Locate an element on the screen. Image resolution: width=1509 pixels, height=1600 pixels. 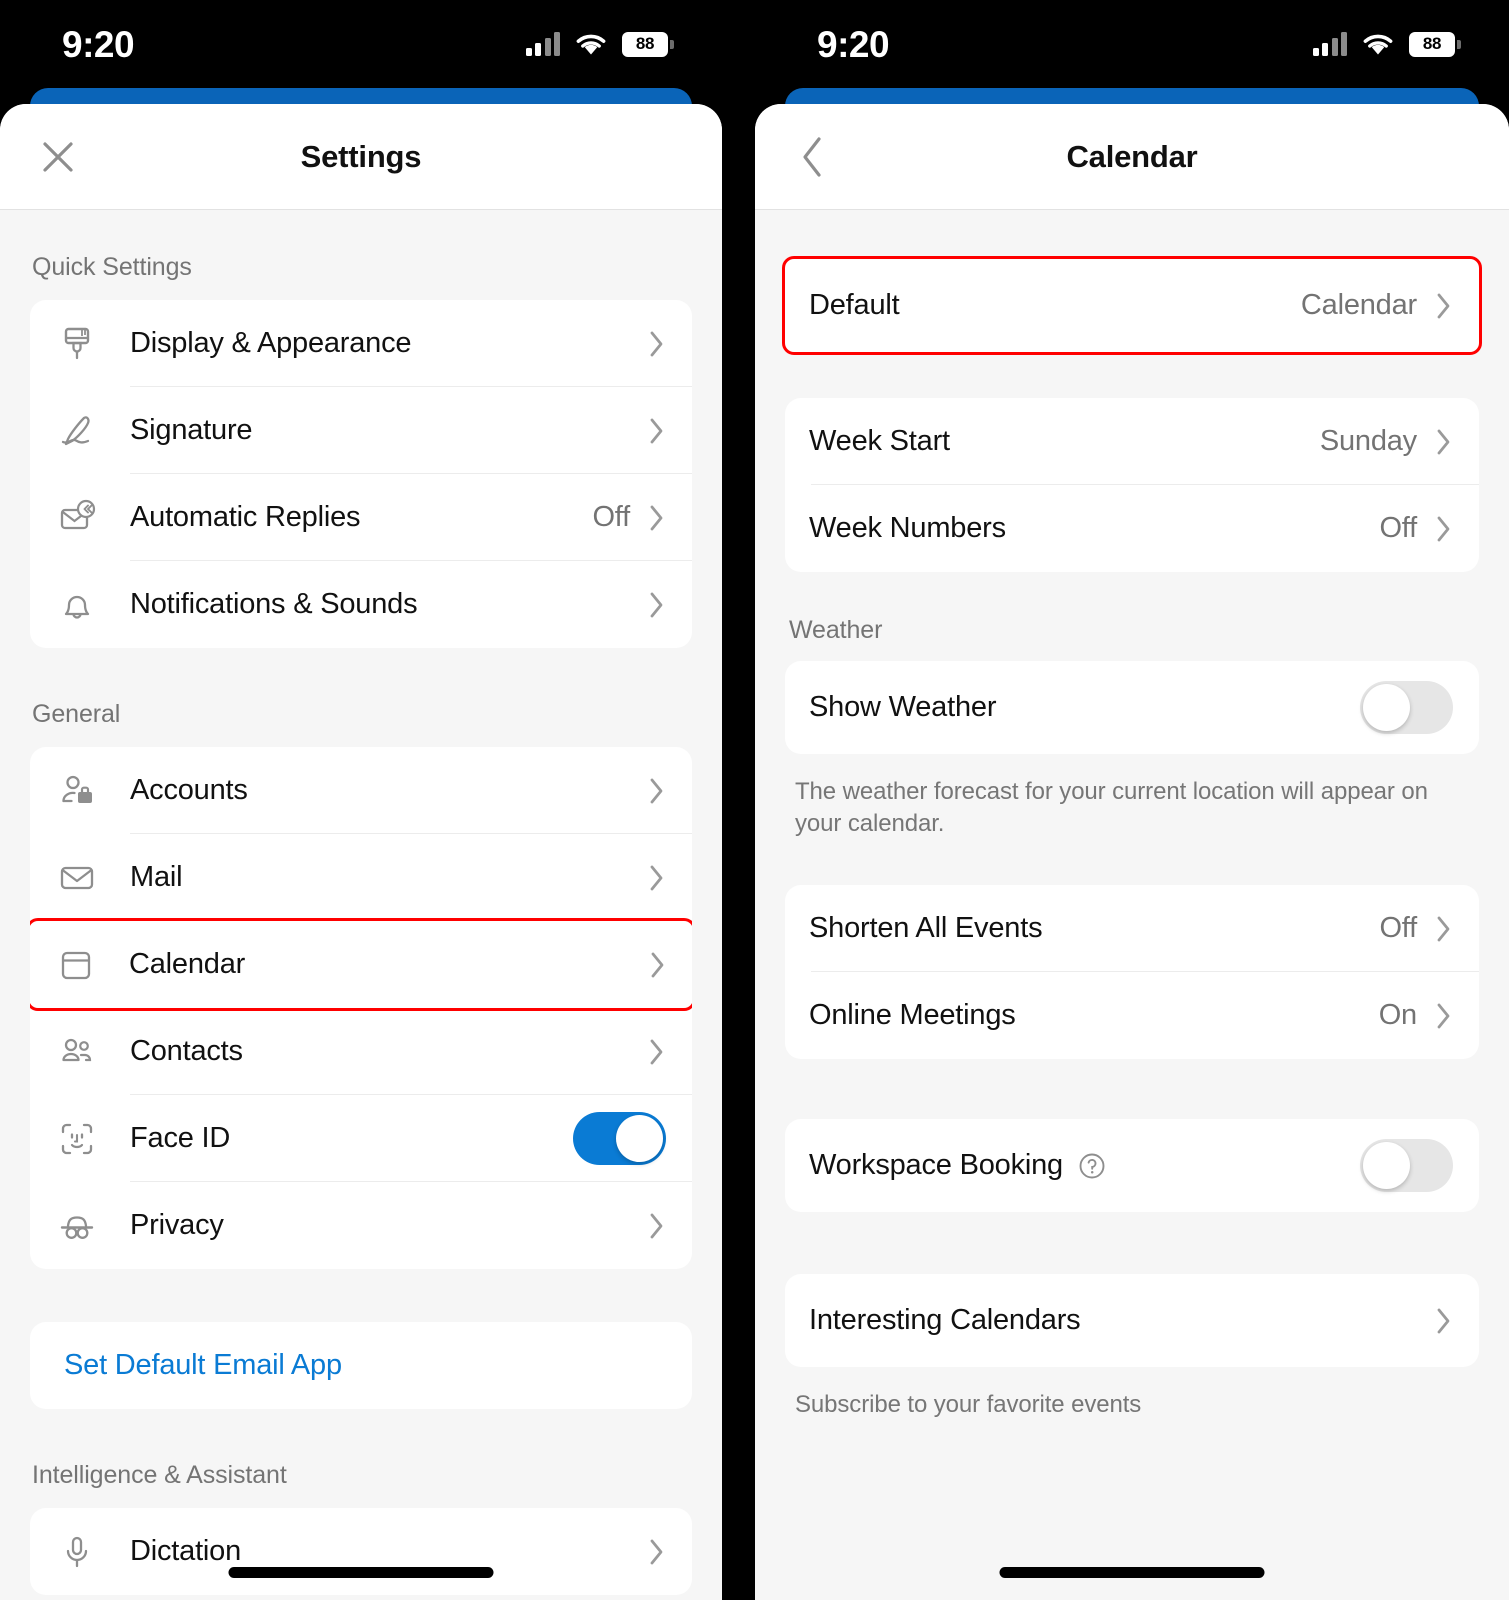
set-default-email-app-label: Set Default Email App is located at coordinates (203, 1365).